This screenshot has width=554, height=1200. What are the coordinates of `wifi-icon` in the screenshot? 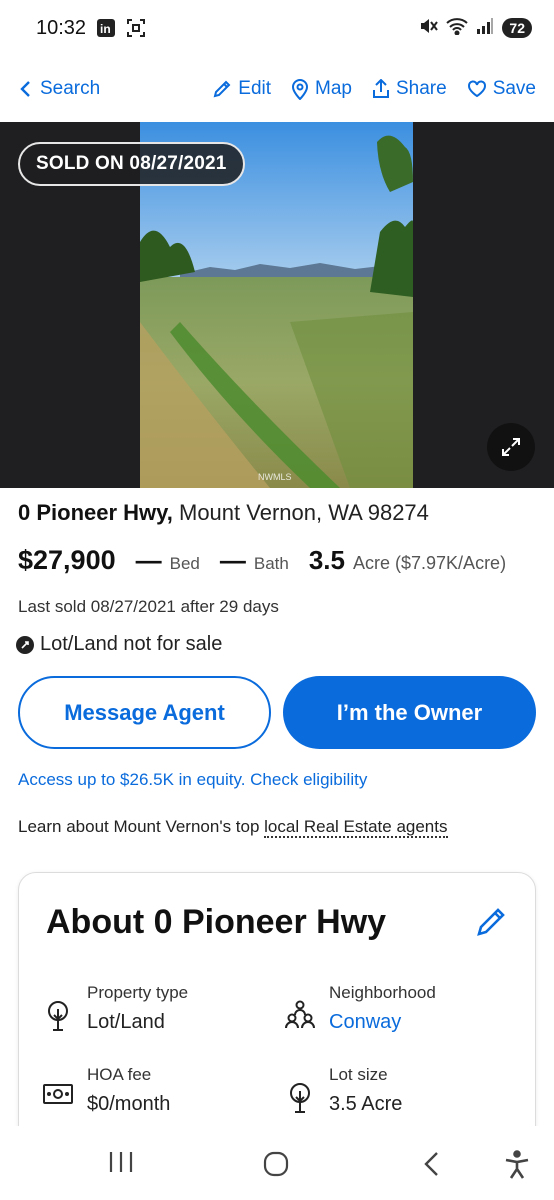 It's located at (457, 28).